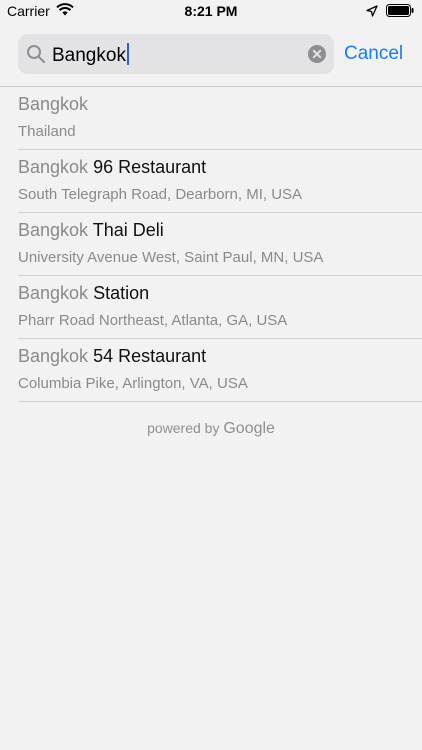 This screenshot has height=750, width=422. Describe the element at coordinates (133, 383) in the screenshot. I see `result-subtitle: Columbia Pike, Arlington, VA, USA` at that location.